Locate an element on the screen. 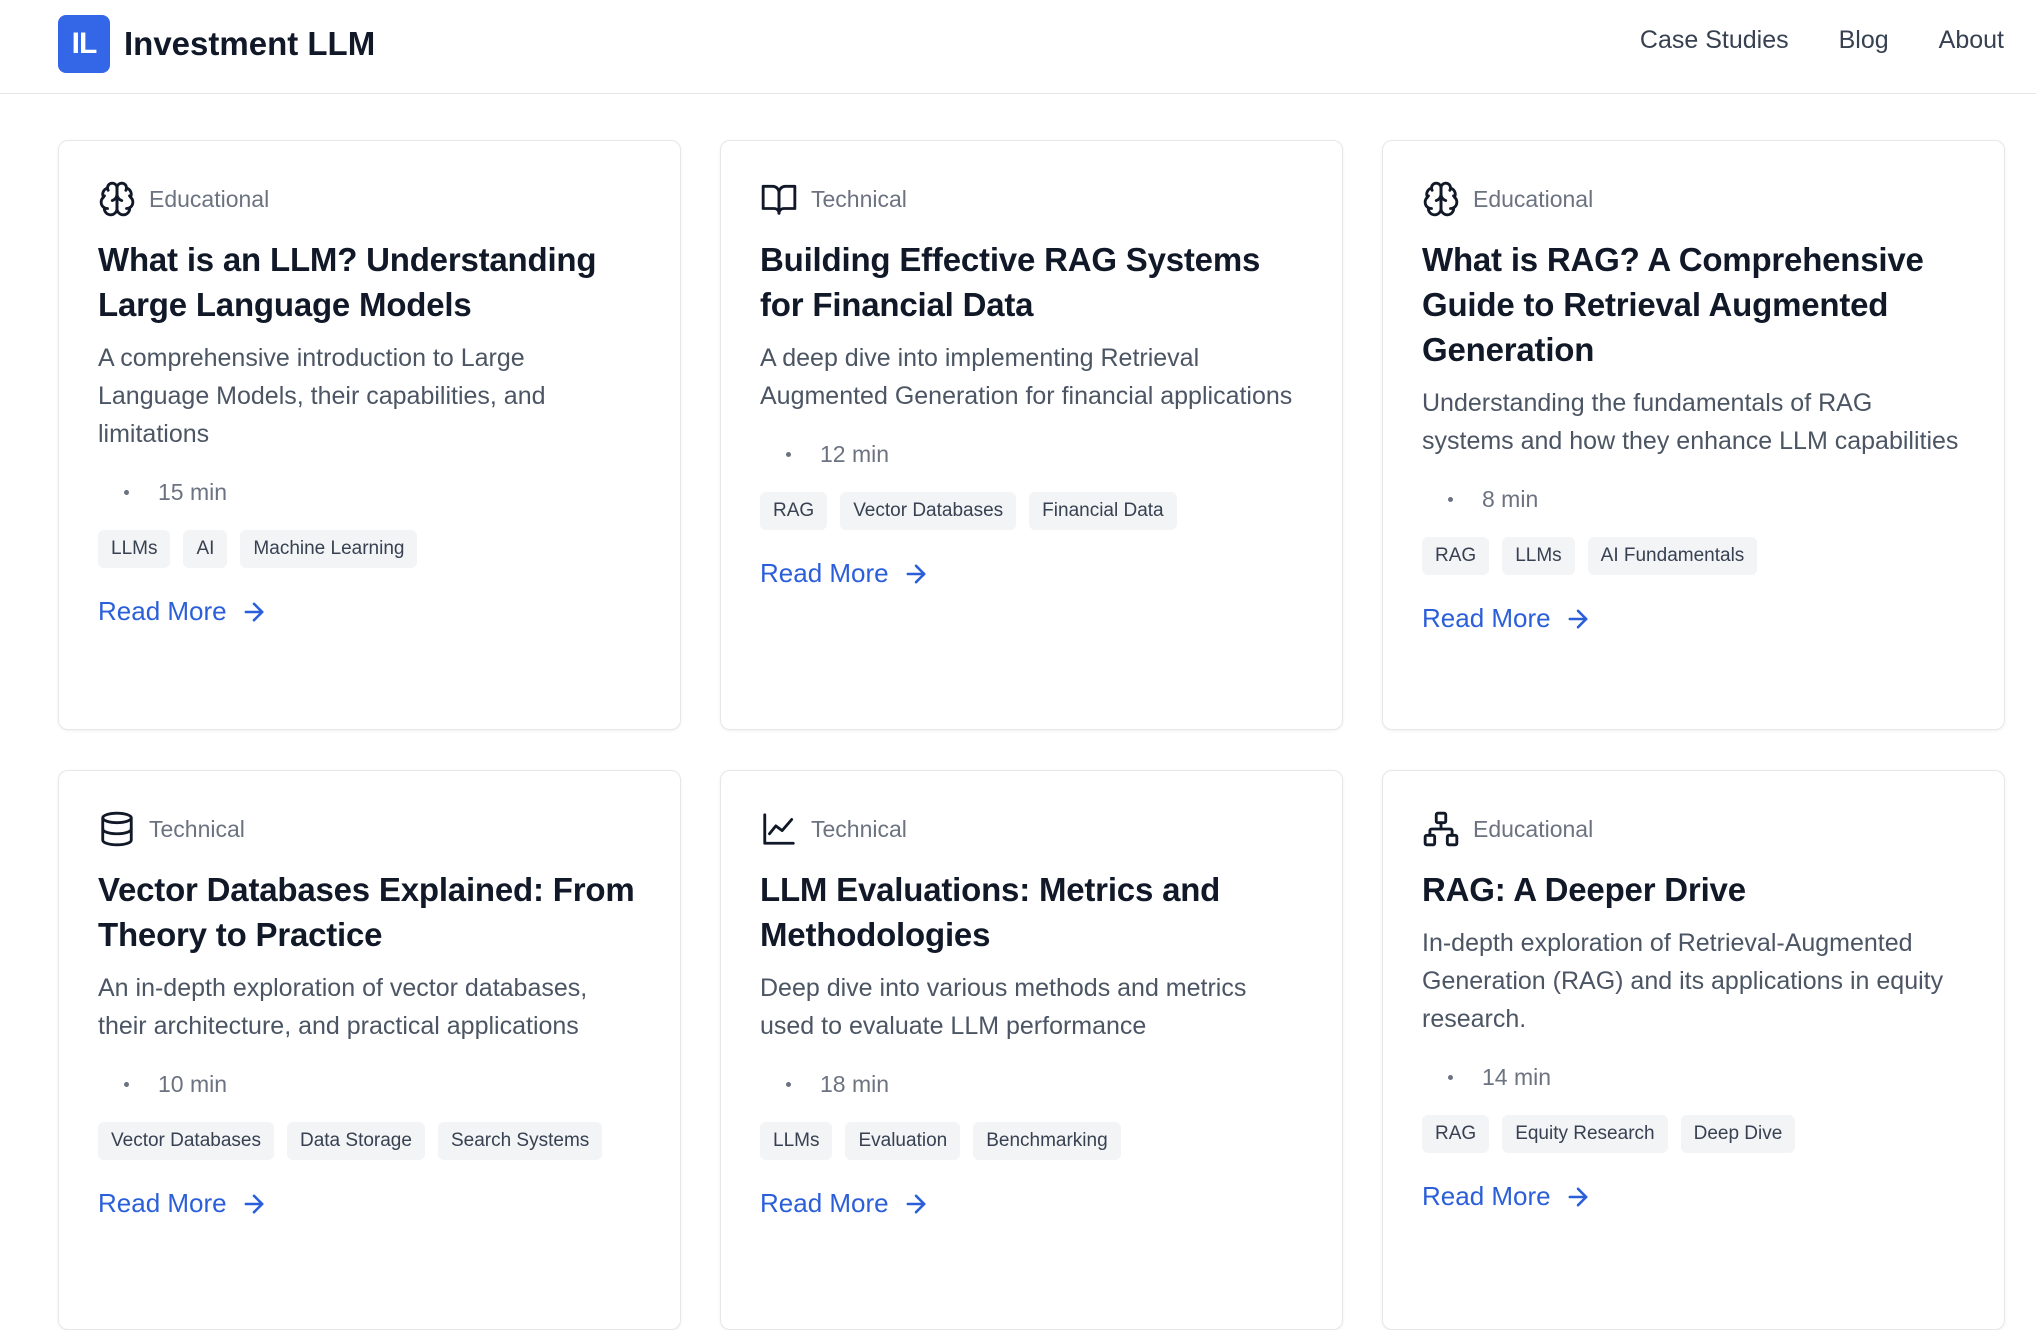 This screenshot has height=1330, width=2036. tag-list: RAG LLMs AI Fundamentals is located at coordinates (1693, 556).